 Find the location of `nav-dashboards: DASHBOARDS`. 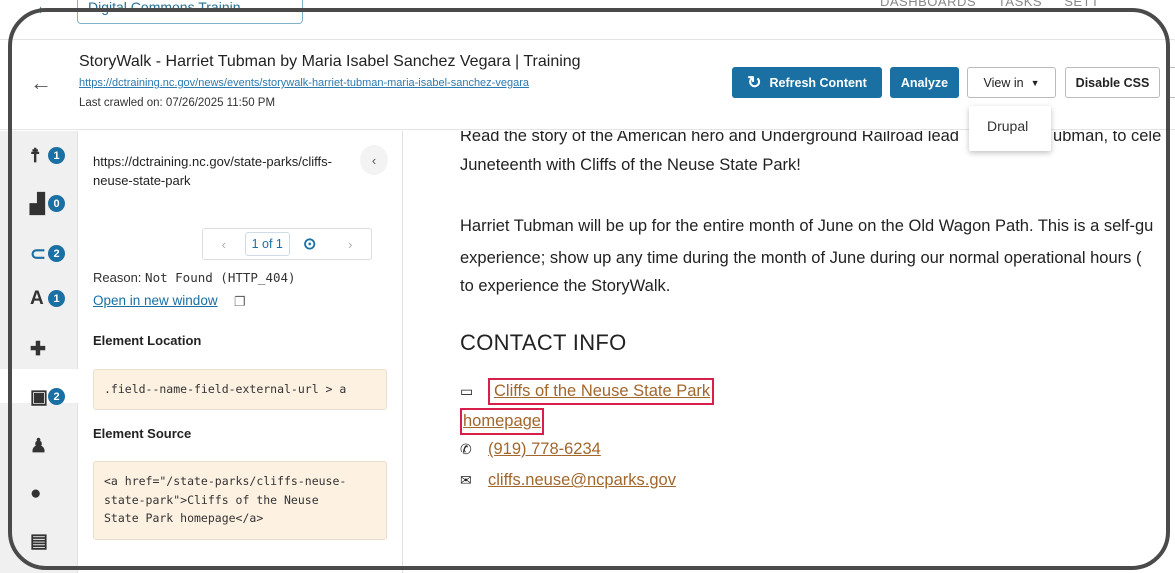

nav-dashboards: DASHBOARDS is located at coordinates (928, 4).